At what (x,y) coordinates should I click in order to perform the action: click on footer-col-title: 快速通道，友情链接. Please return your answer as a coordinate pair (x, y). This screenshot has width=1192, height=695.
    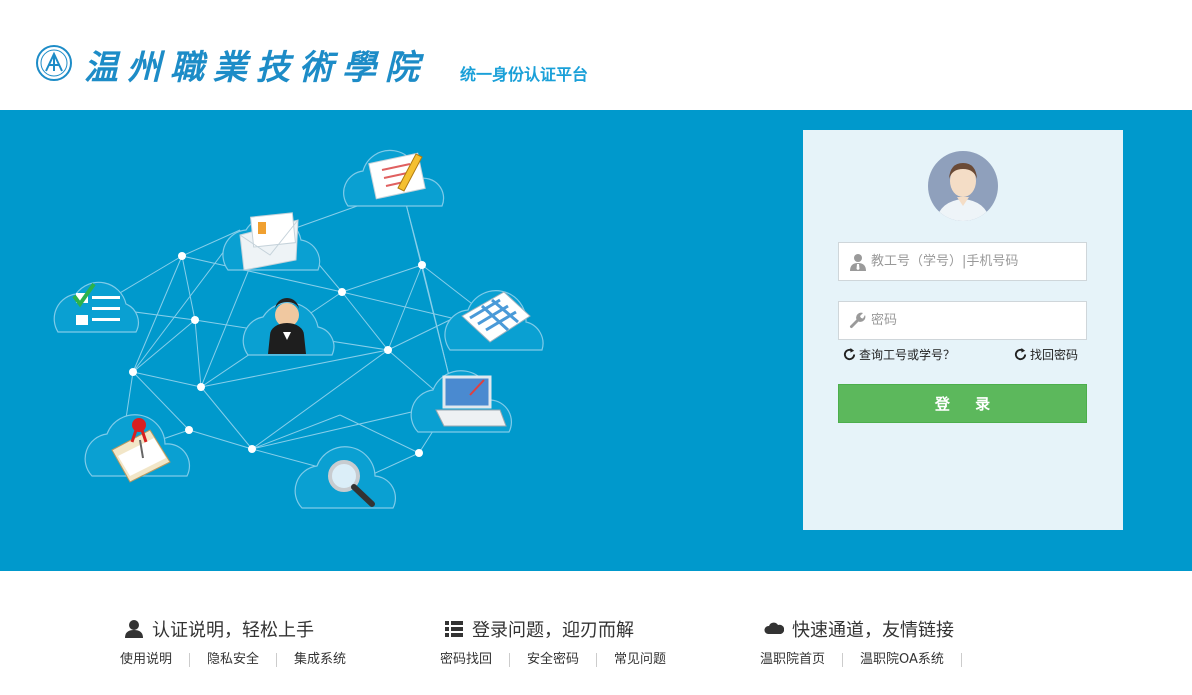
    Looking at the image, I should click on (873, 630).